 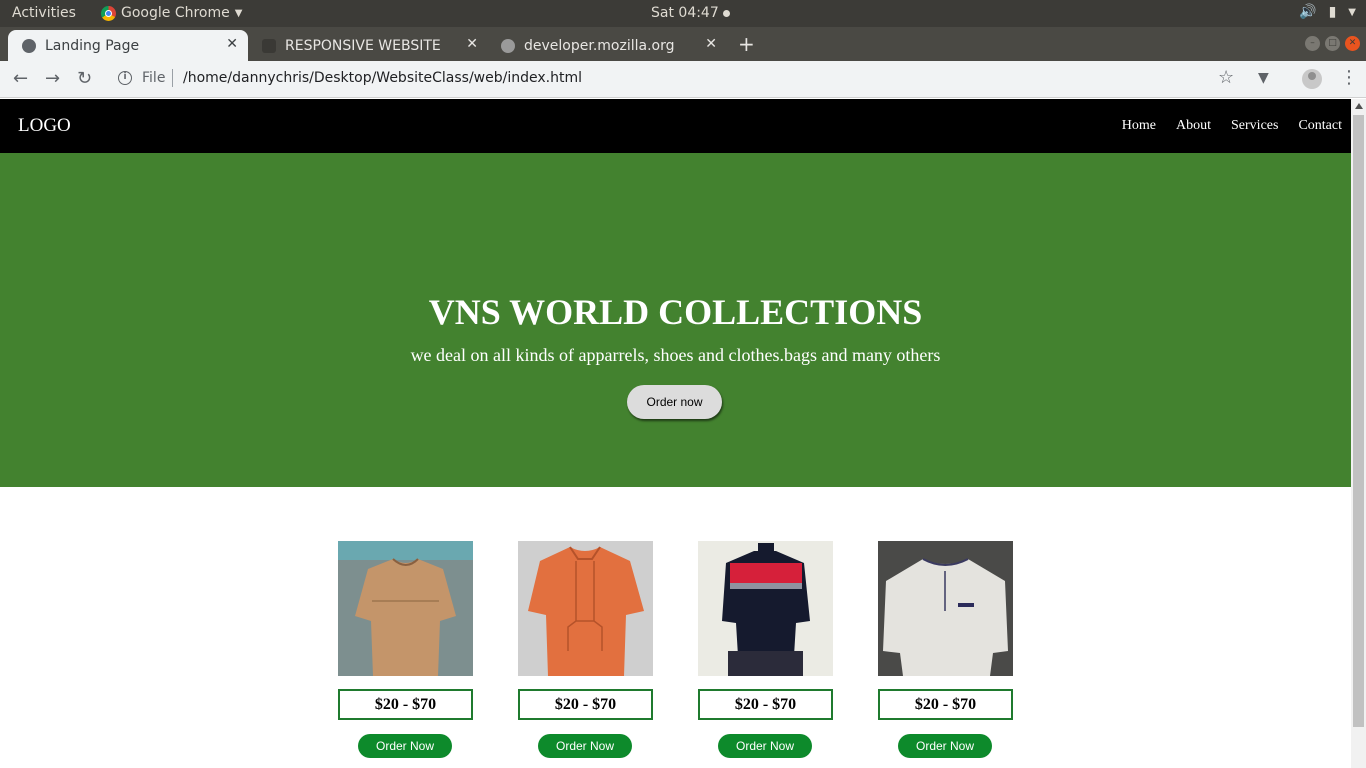 What do you see at coordinates (405, 608) in the screenshot?
I see `product-image-tan-shirt` at bounding box center [405, 608].